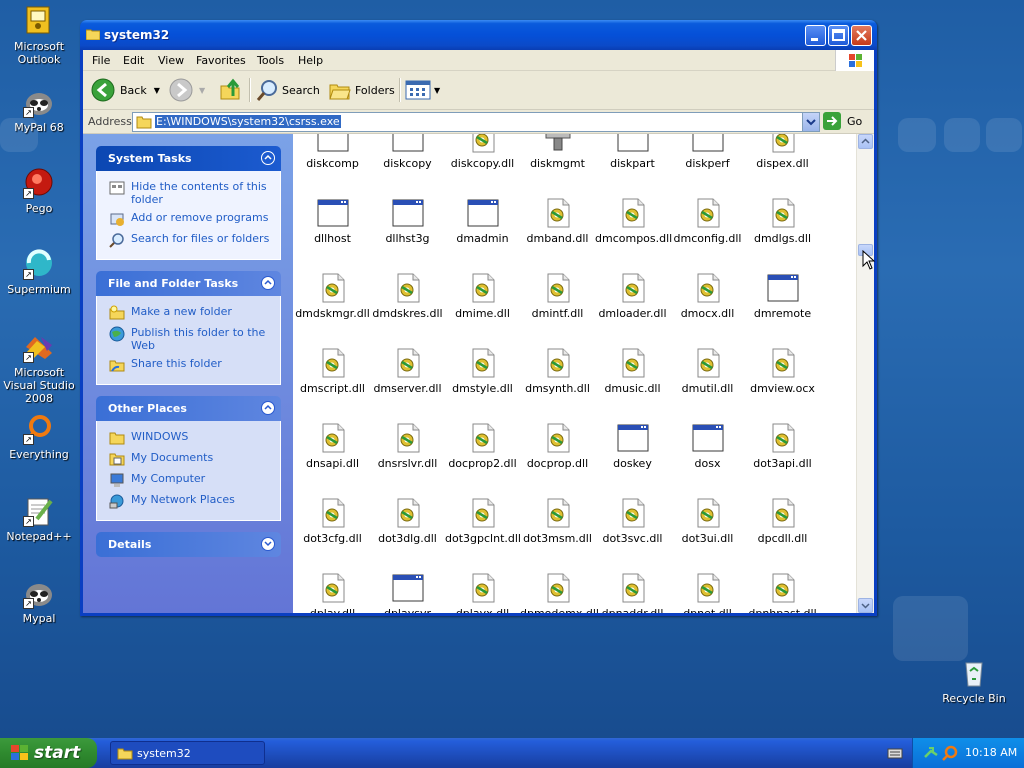  I want to click on file-item: dnsrslvr.dll, so click(407, 446).